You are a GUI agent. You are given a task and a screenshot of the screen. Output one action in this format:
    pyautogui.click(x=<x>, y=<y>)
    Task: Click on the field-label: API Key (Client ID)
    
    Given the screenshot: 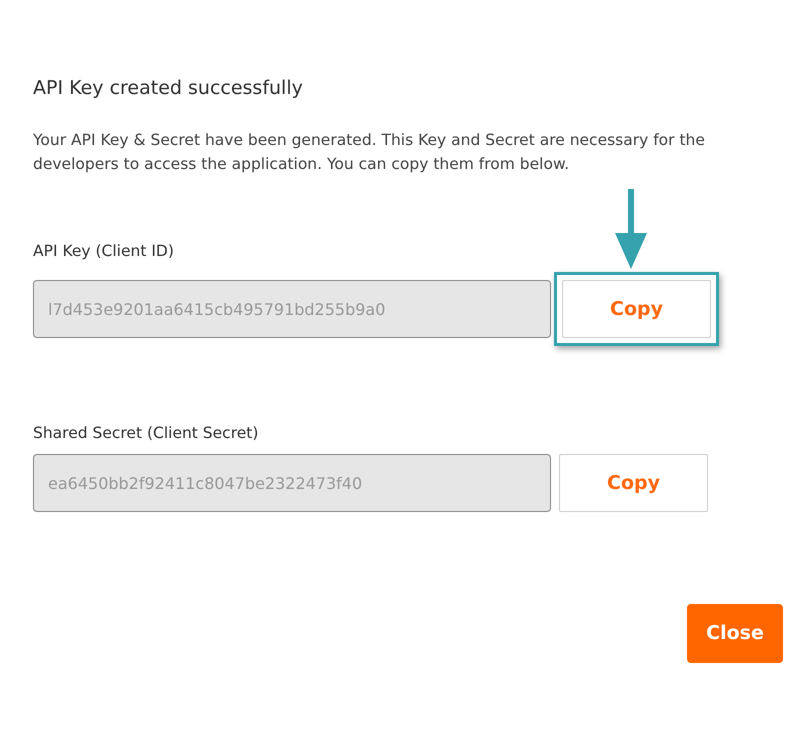 What is the action you would take?
    pyautogui.click(x=104, y=251)
    